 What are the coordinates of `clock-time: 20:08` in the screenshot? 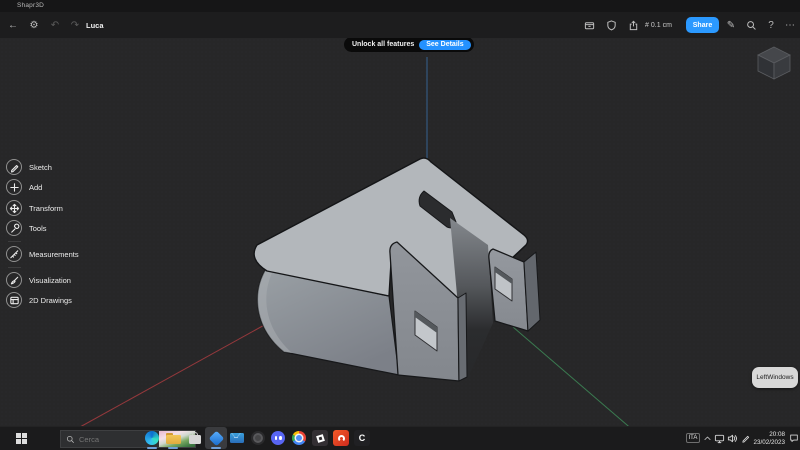 It's located at (777, 434).